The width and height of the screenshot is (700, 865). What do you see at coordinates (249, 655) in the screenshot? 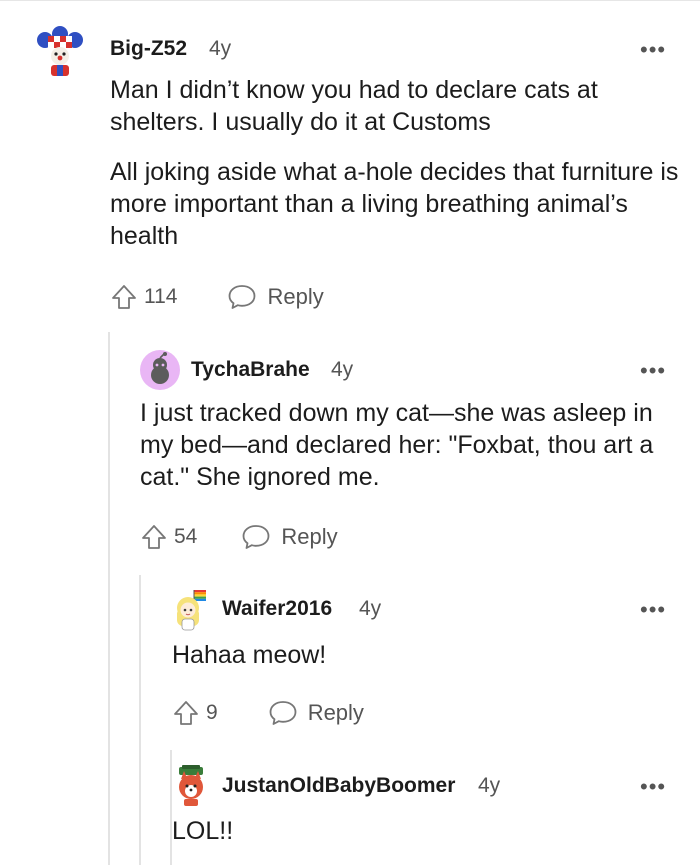
I see `comment-paragraph: Hahaa meow!` at bounding box center [249, 655].